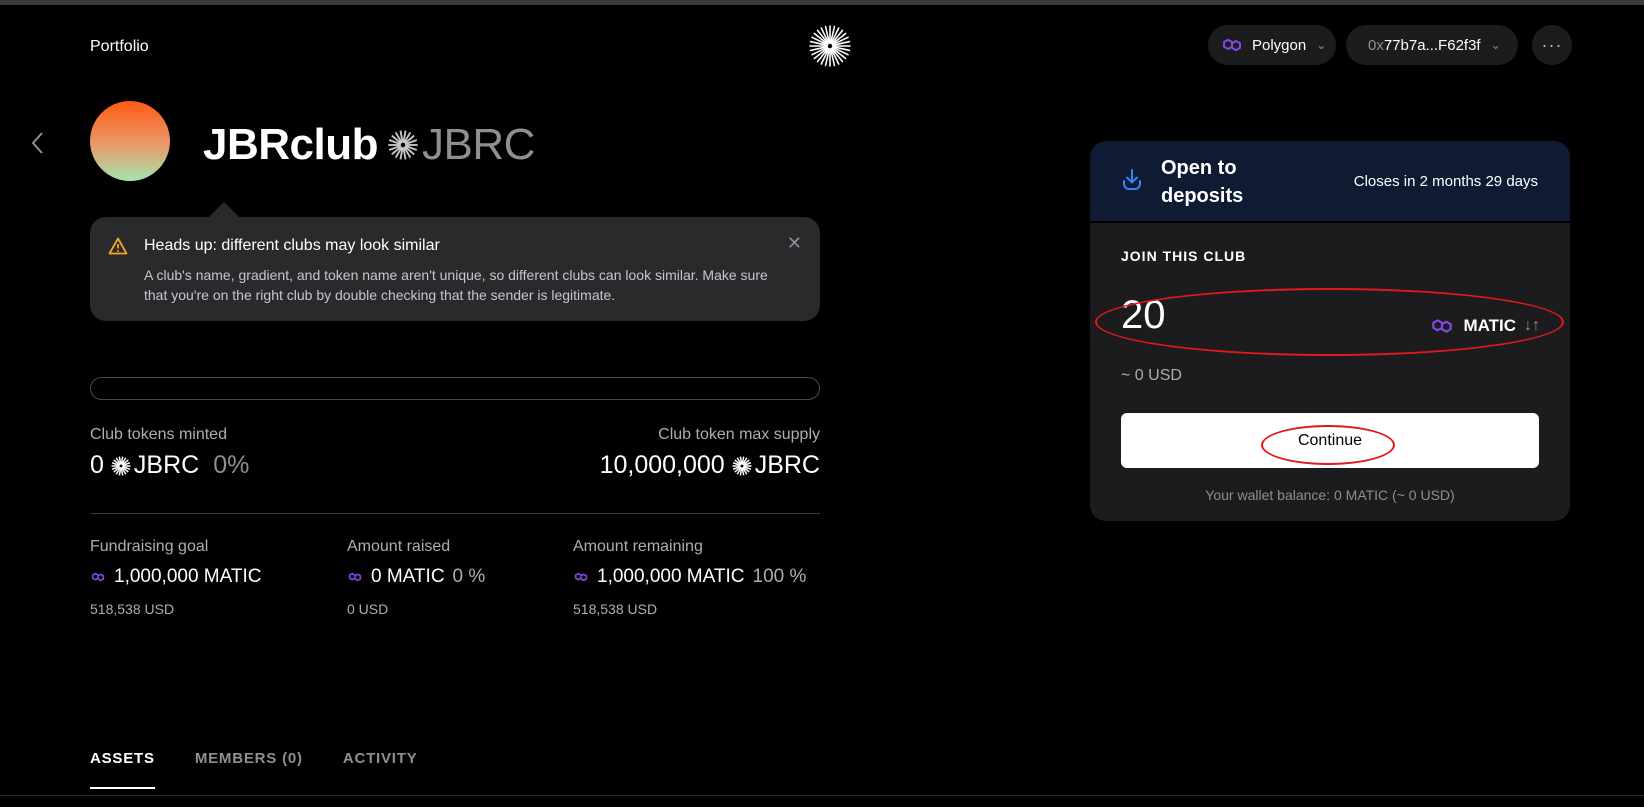 The width and height of the screenshot is (1644, 807). Describe the element at coordinates (1532, 326) in the screenshot. I see `swap-icon: ↓↑` at that location.